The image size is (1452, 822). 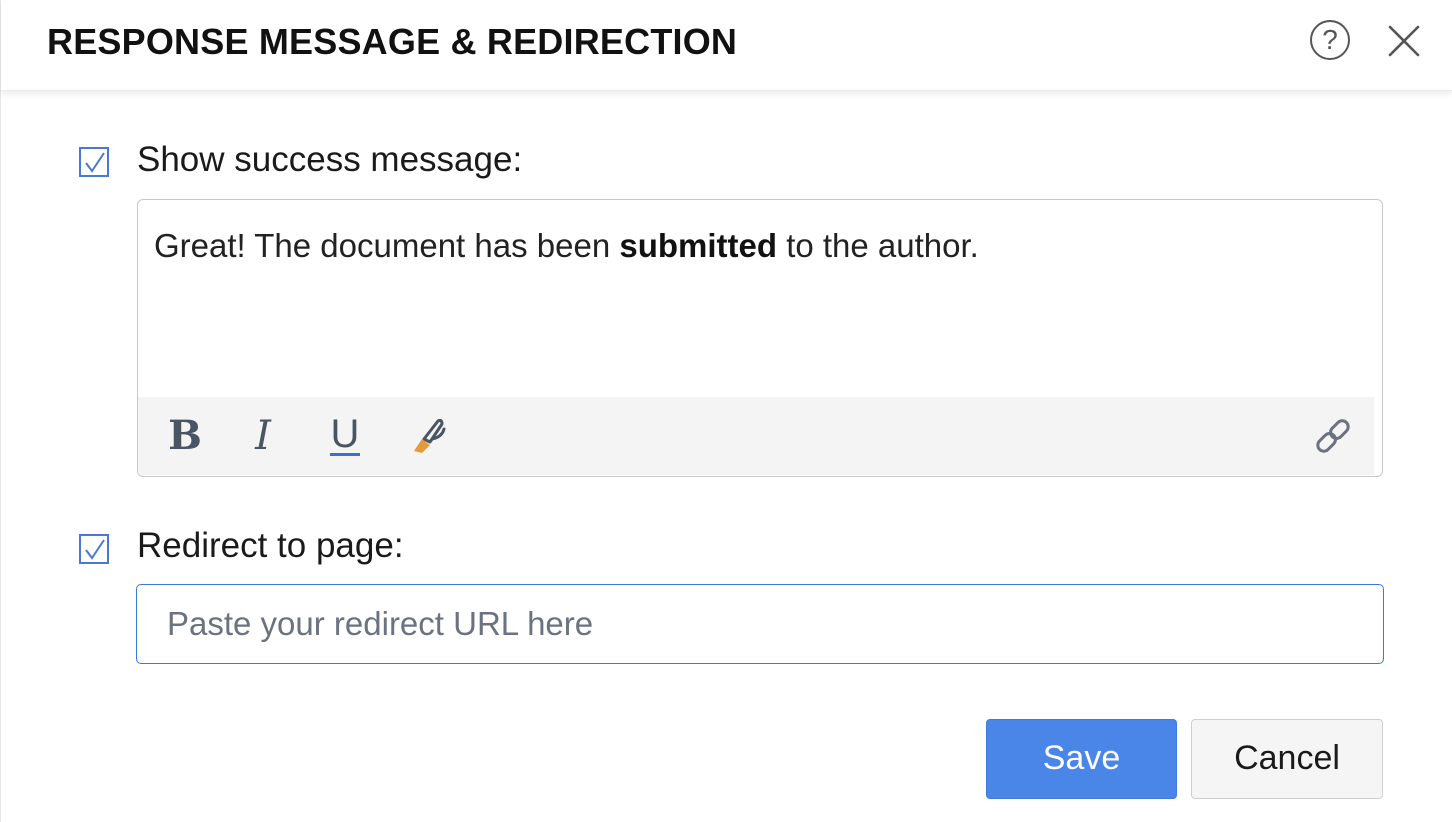 I want to click on link-icon, so click(x=1333, y=436).